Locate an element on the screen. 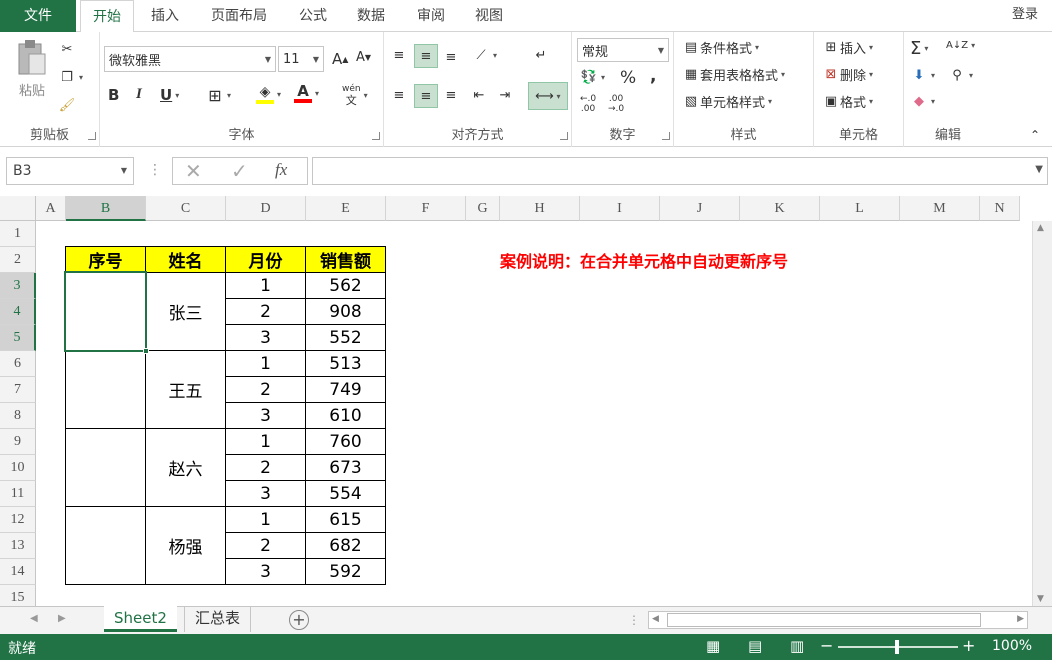 This screenshot has height=660, width=1052. zoom-in-button: + is located at coordinates (968, 645).